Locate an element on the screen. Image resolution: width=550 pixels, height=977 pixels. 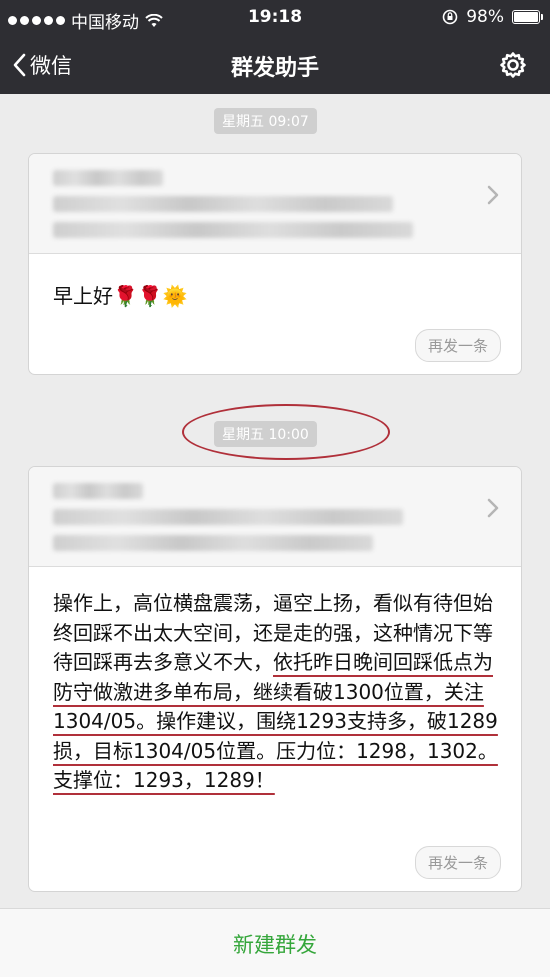
bottom-bar: 新建群发 is located at coordinates (275, 942).